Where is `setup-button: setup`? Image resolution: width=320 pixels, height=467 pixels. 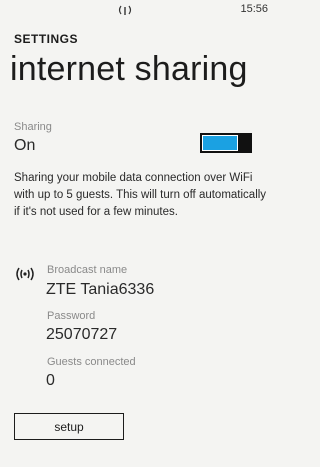
setup-button: setup is located at coordinates (69, 426).